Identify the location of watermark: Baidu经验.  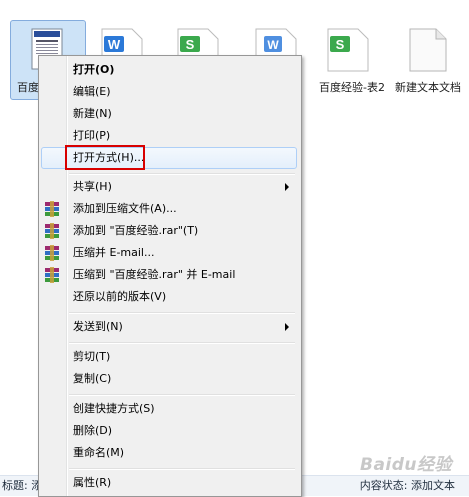
(406, 465).